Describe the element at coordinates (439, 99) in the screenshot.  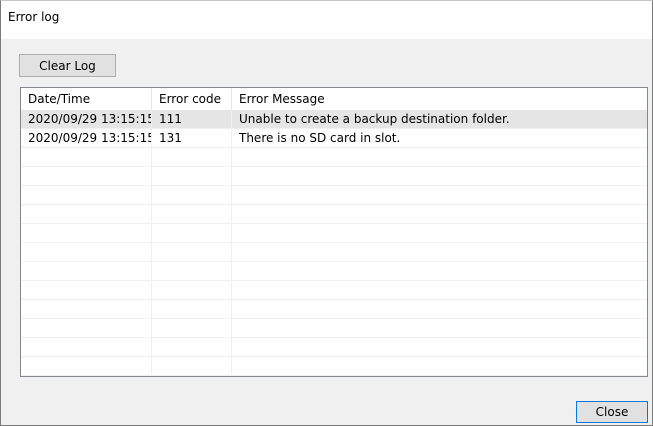
I see `column-header-error-message: Error Message` at that location.